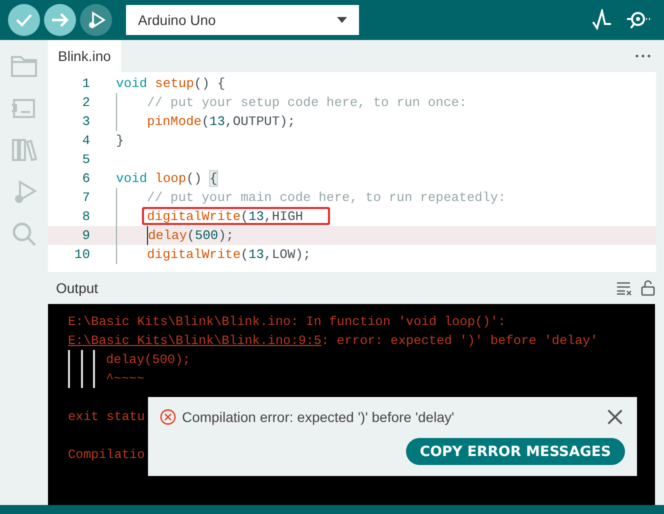 This screenshot has width=664, height=514. I want to click on file-tab: Blink.ino, so click(84, 56).